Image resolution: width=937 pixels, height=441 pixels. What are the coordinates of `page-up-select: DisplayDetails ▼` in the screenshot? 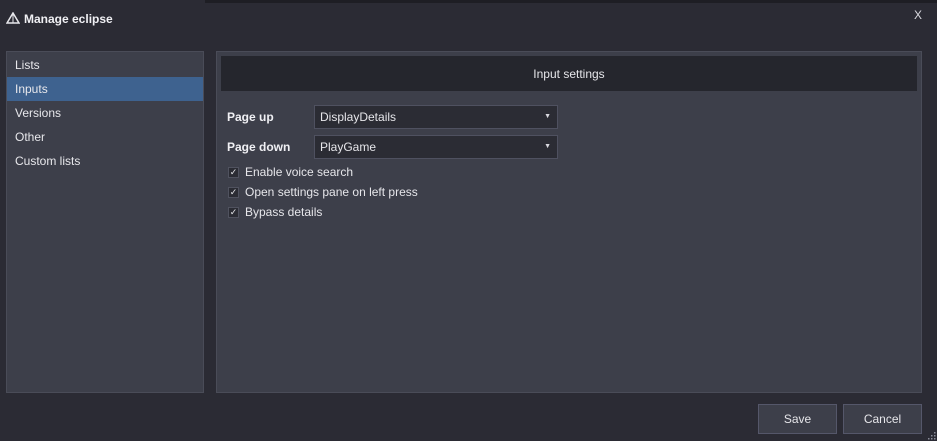 It's located at (436, 117).